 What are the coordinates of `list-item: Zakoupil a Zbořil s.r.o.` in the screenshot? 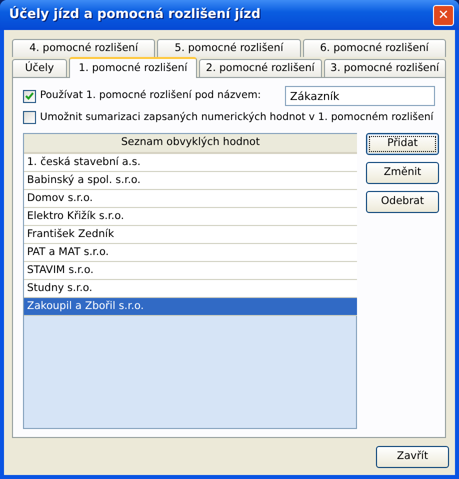 It's located at (190, 307).